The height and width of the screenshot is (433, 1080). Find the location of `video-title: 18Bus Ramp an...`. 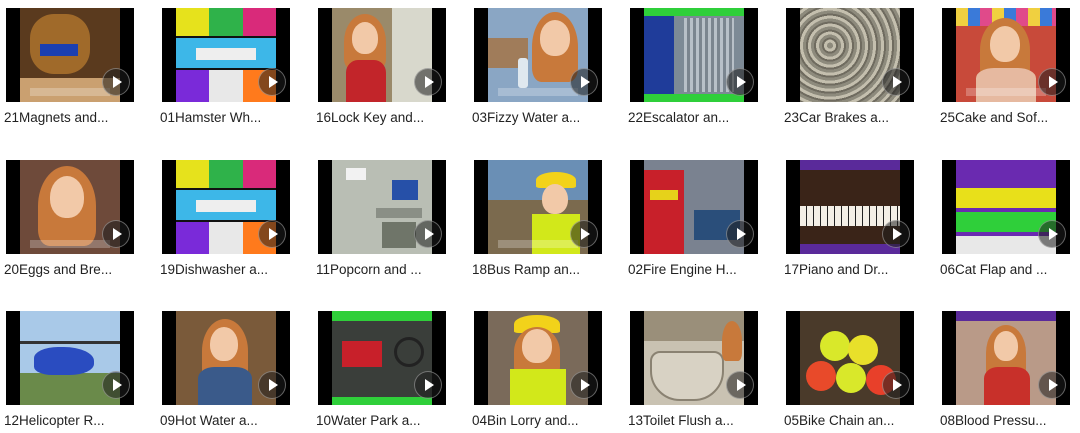

video-title: 18Bus Ramp an... is located at coordinates (539, 269).